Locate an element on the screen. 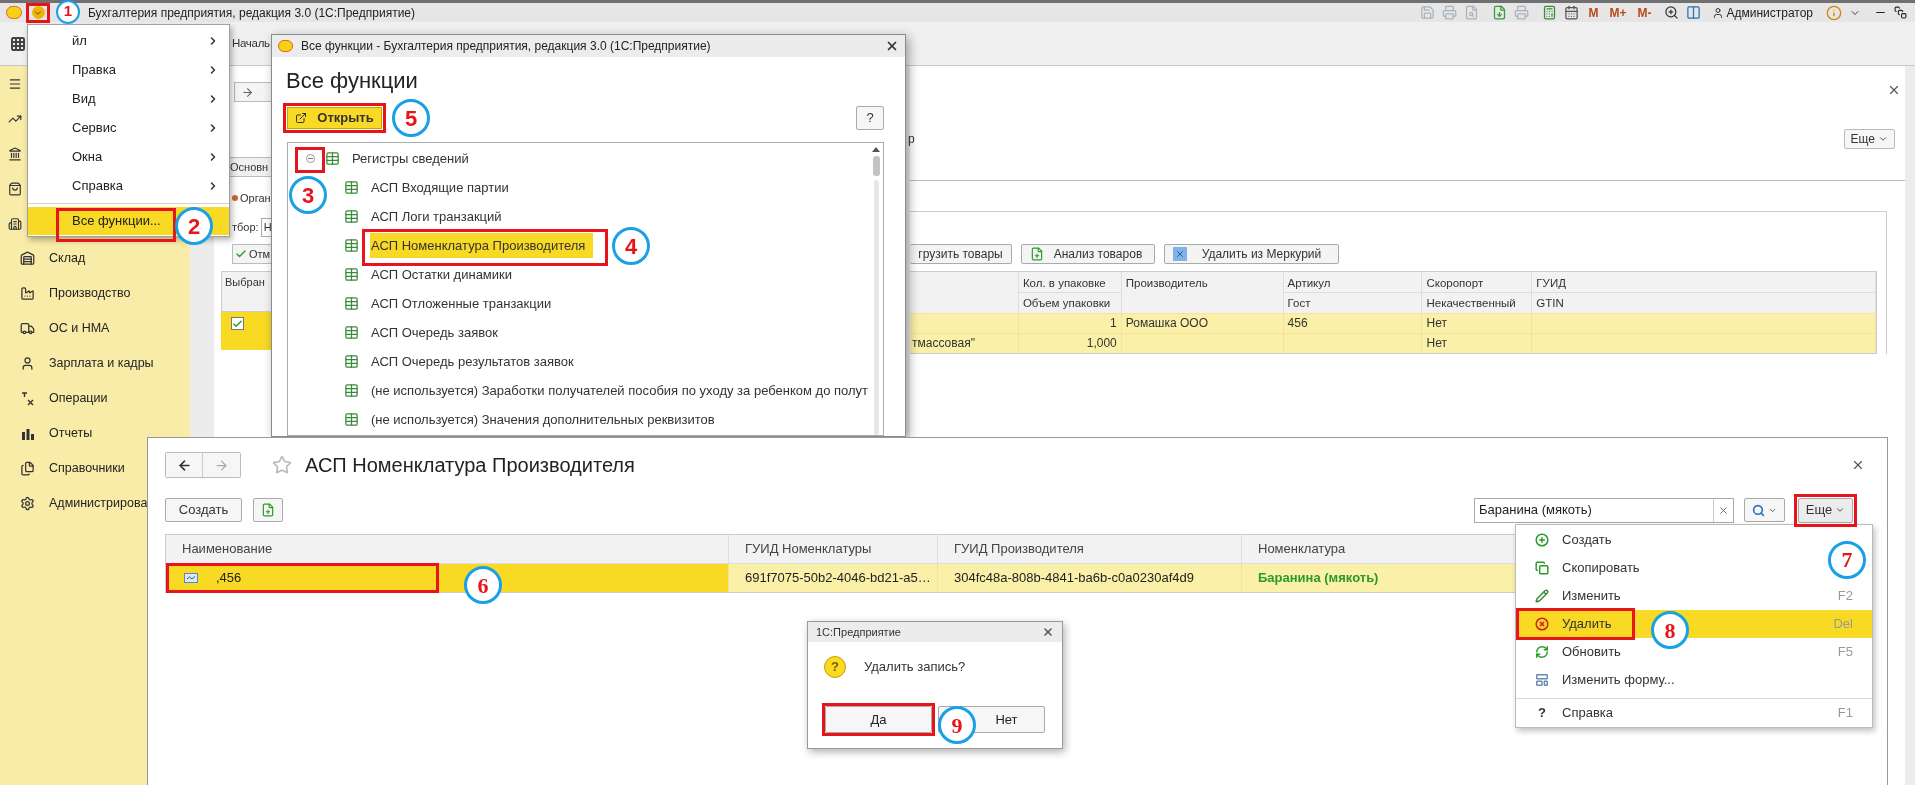 The width and height of the screenshot is (1915, 785). copy-button is located at coordinates (268, 510).